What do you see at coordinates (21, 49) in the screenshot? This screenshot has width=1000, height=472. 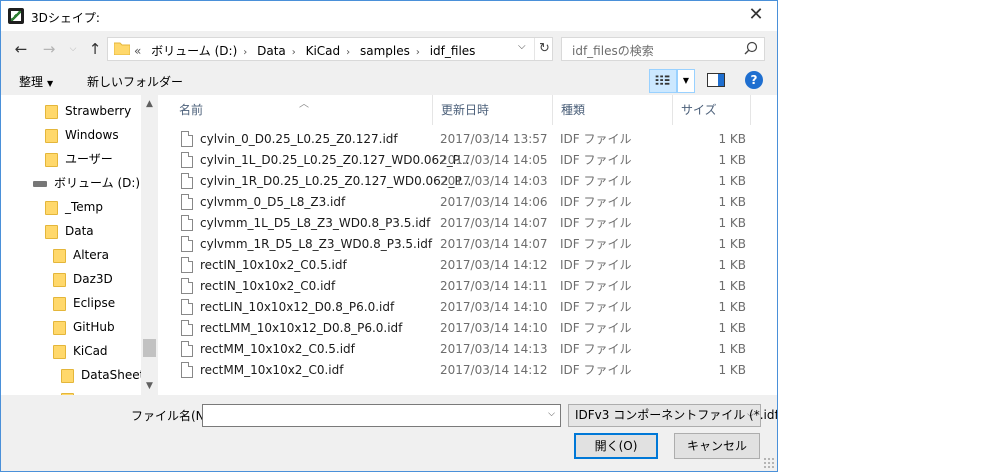 I see `back-arrow-icon: ←` at bounding box center [21, 49].